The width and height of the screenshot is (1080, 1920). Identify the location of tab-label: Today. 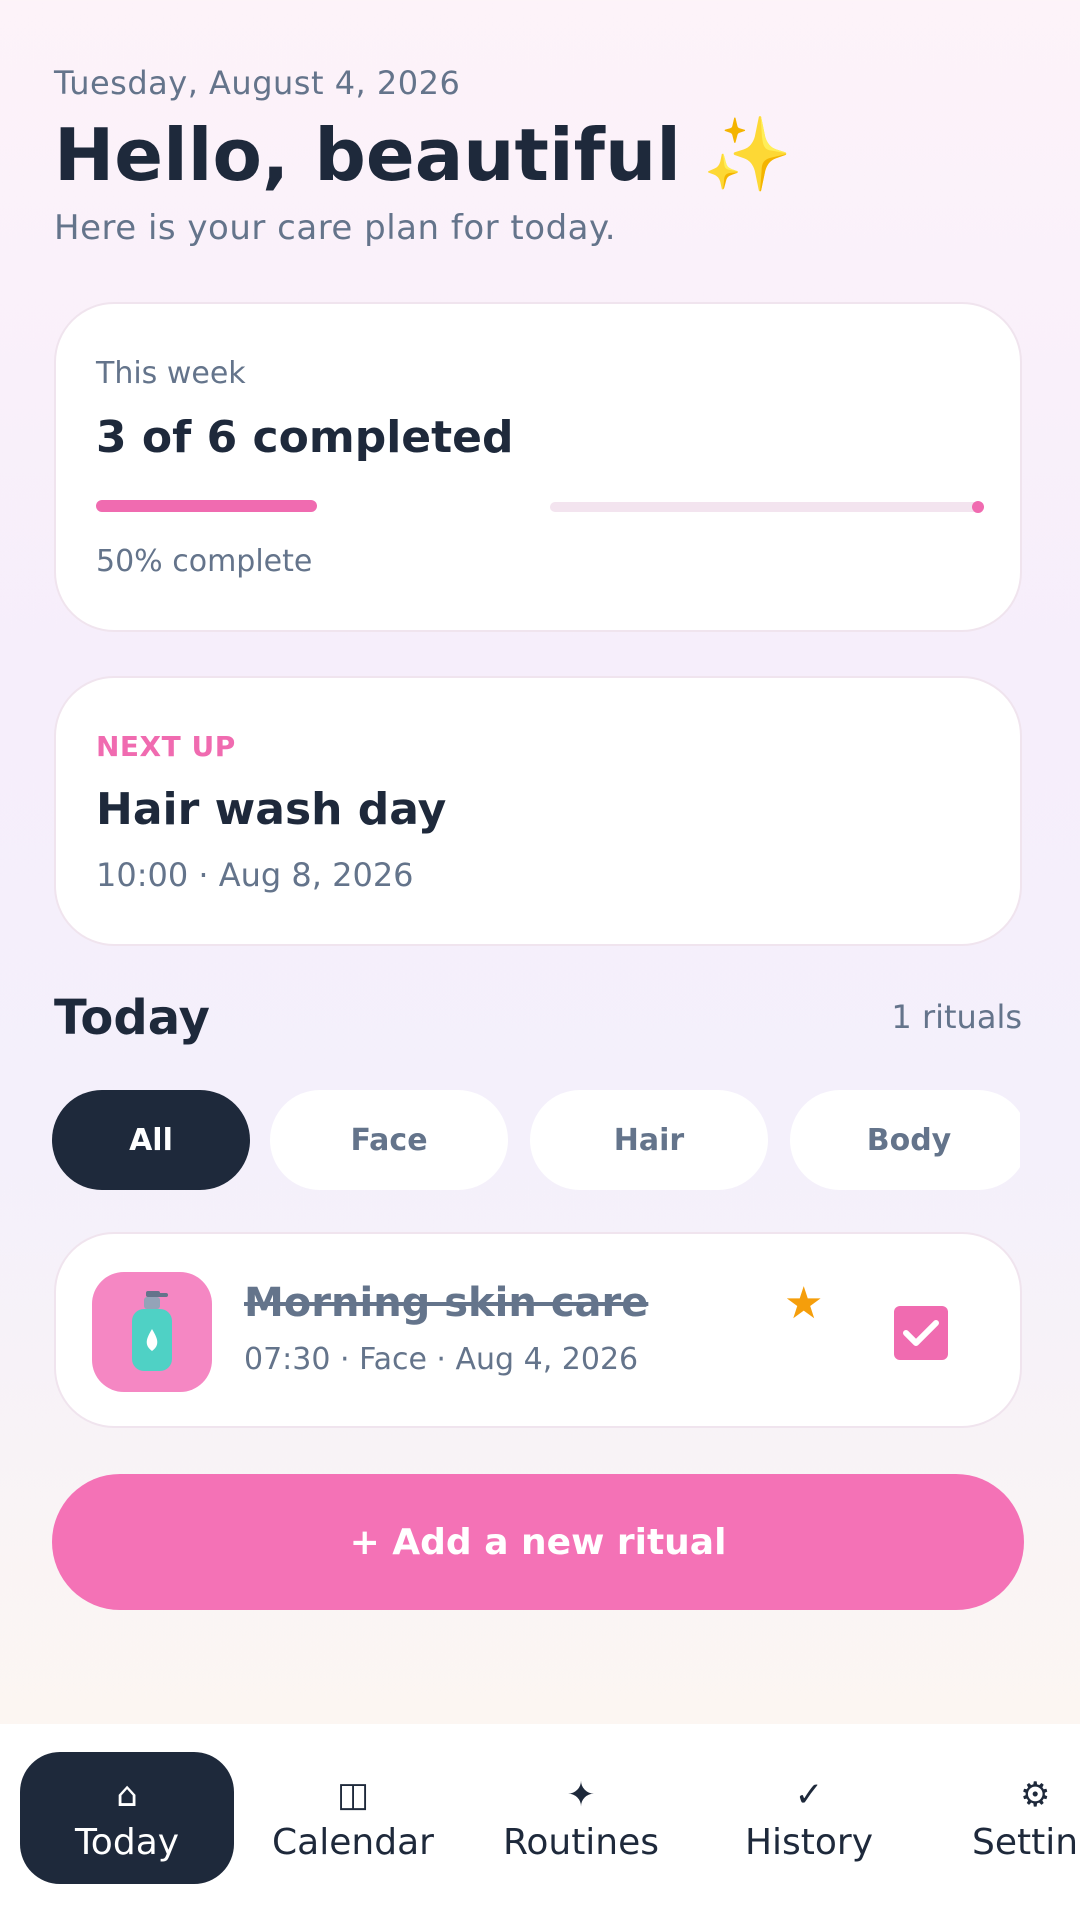
(127, 1842).